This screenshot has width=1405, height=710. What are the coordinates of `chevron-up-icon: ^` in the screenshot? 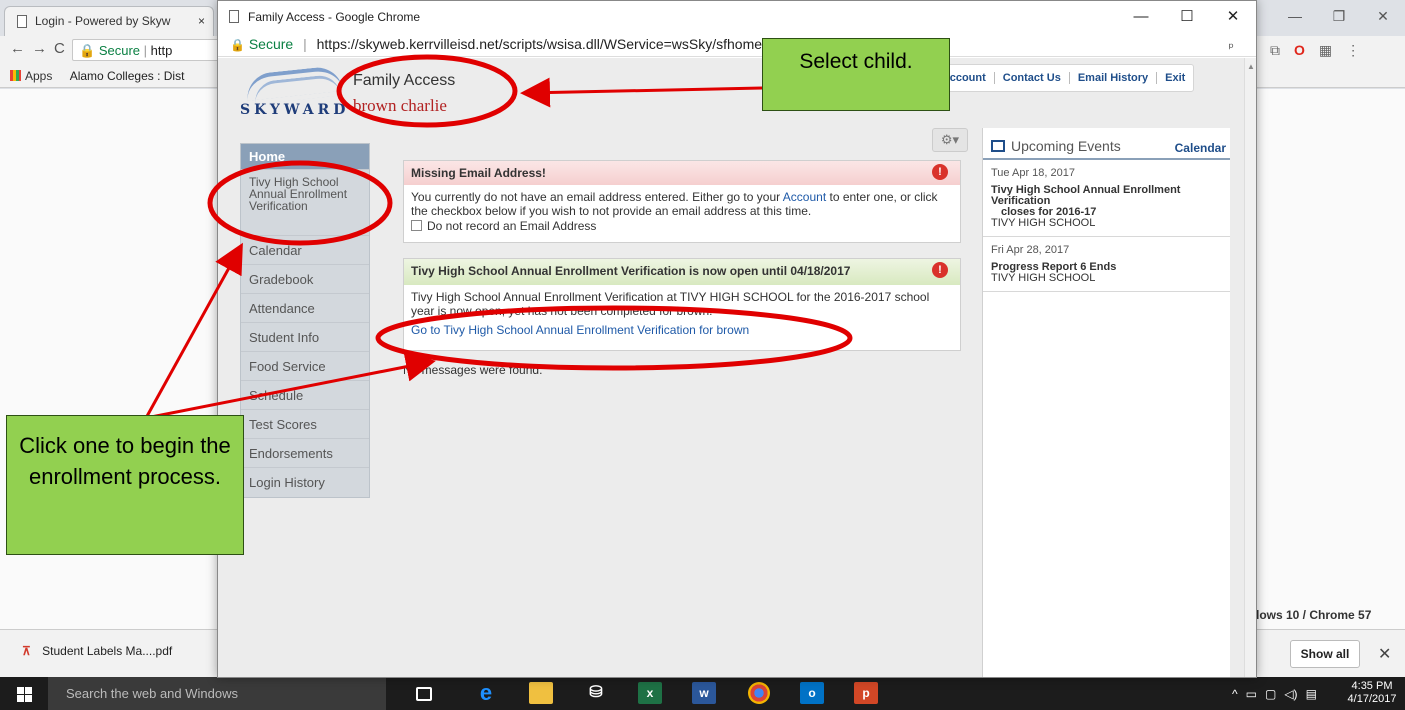 It's located at (1235, 694).